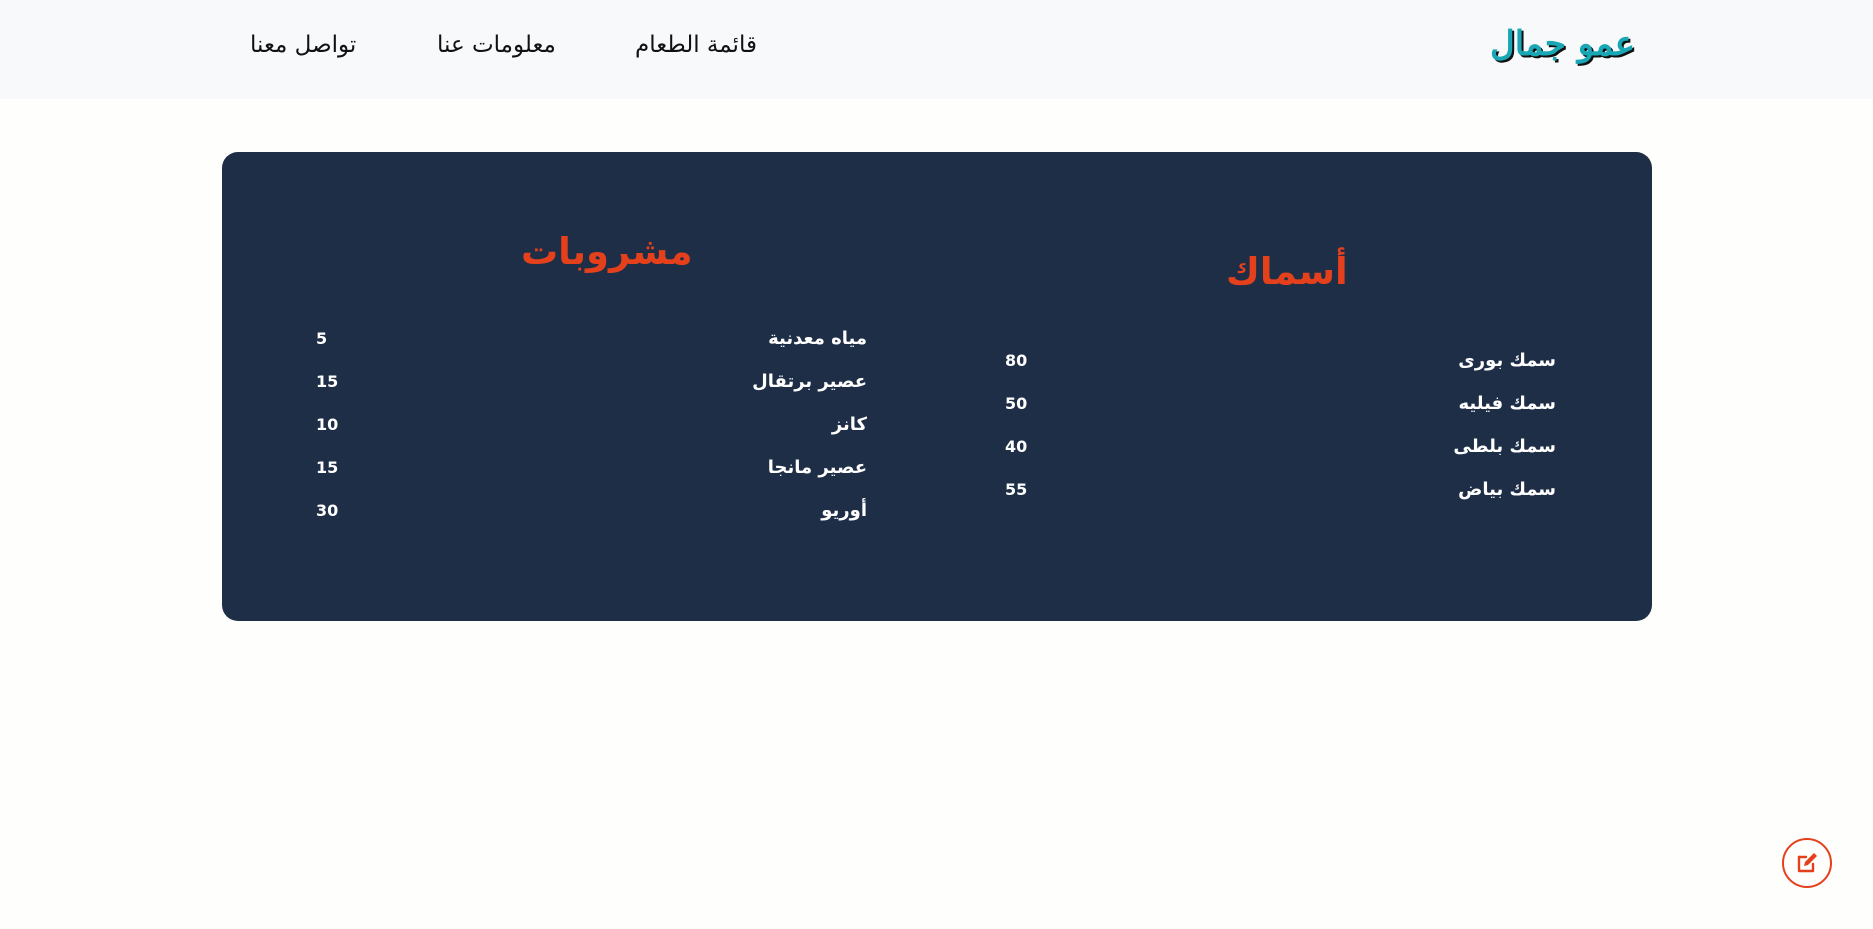 The image size is (1873, 929). I want to click on drink-item: عصير برتقال 15, so click(591, 386).